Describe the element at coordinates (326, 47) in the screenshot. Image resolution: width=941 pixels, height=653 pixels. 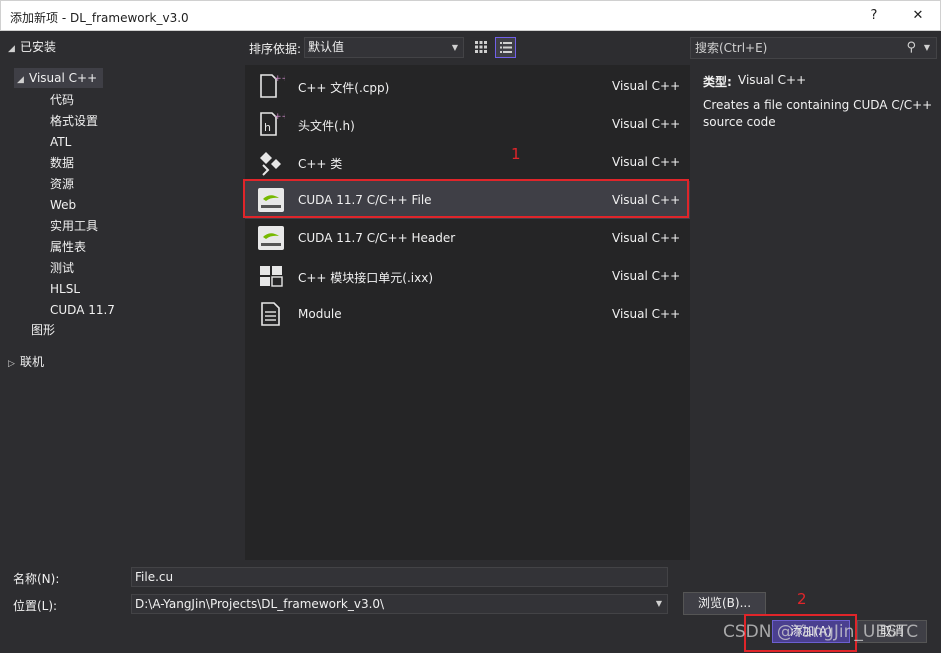
I see `sort-value: 默认值` at that location.